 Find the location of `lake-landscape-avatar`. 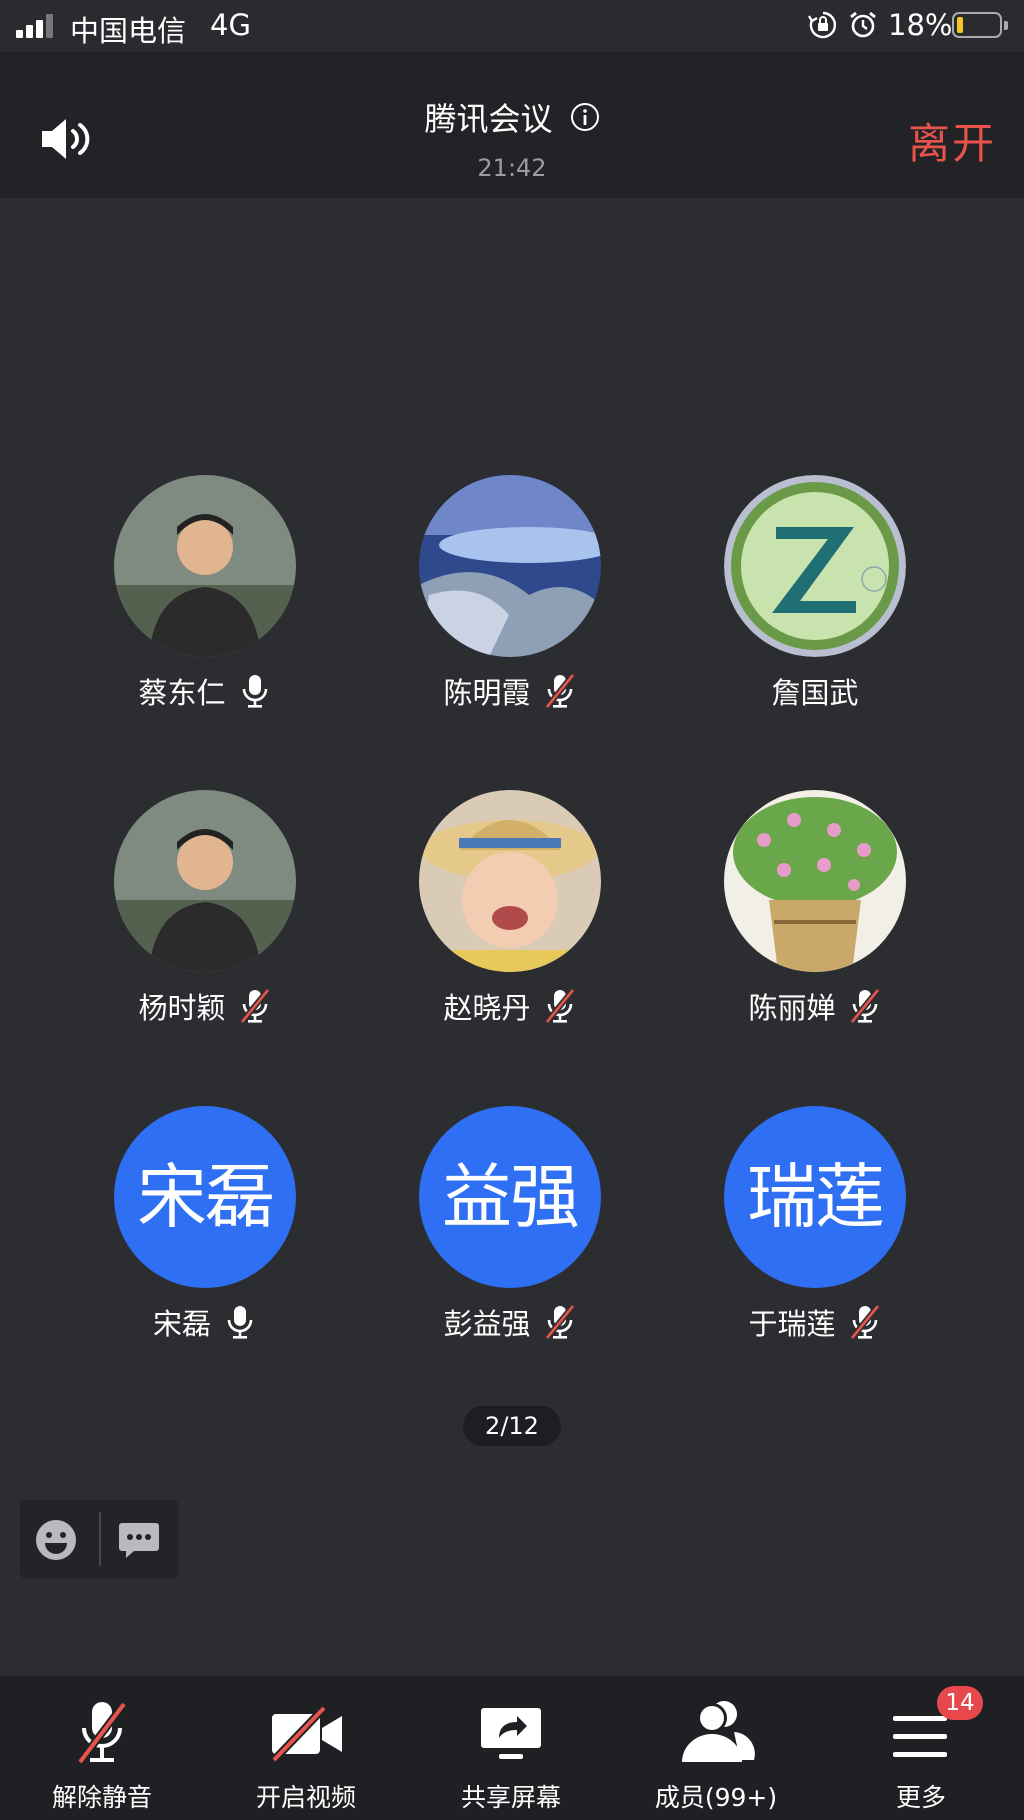

lake-landscape-avatar is located at coordinates (510, 566).